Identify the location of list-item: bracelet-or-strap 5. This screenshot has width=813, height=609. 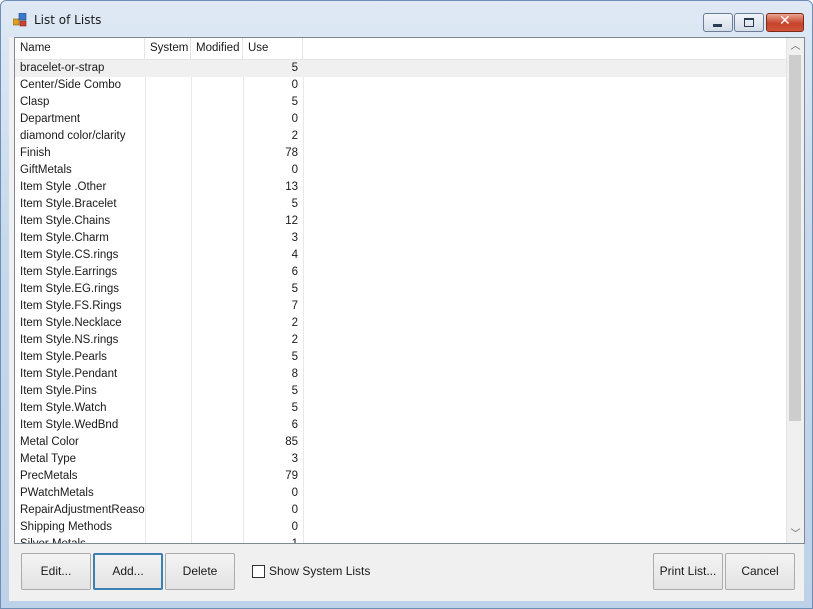
(401, 68).